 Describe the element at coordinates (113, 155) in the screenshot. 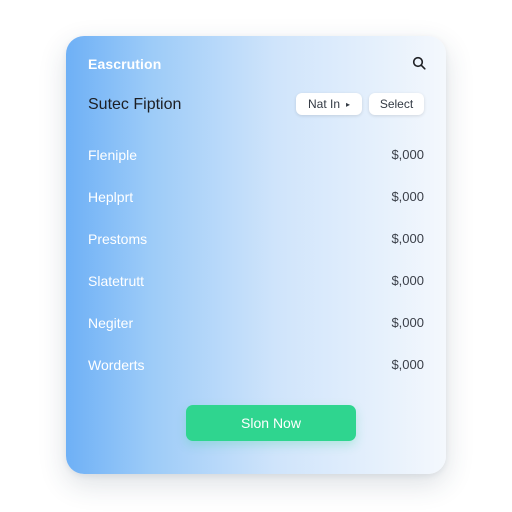

I see `item-label: Fleniple` at that location.